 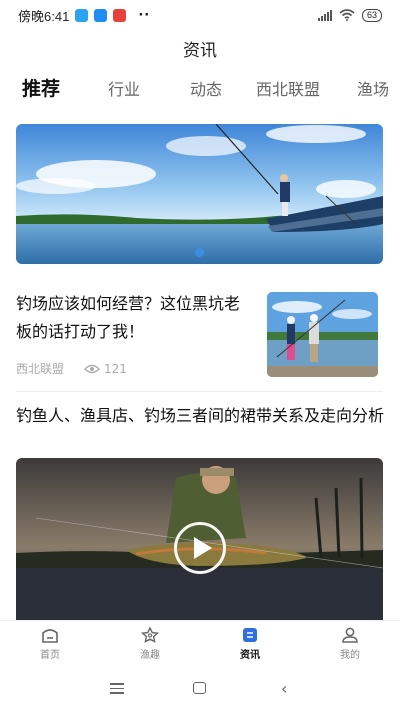 What do you see at coordinates (250, 655) in the screenshot?
I see `nav-label: 资讯` at bounding box center [250, 655].